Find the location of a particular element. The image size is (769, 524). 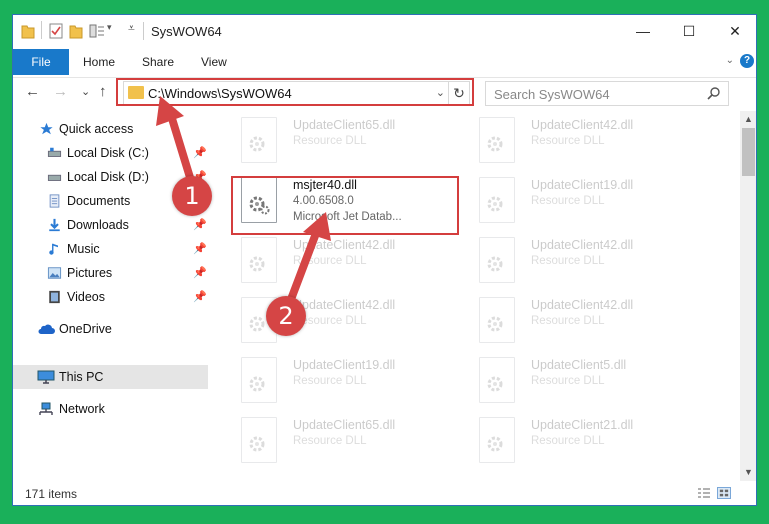

music-icon is located at coordinates (53, 249).